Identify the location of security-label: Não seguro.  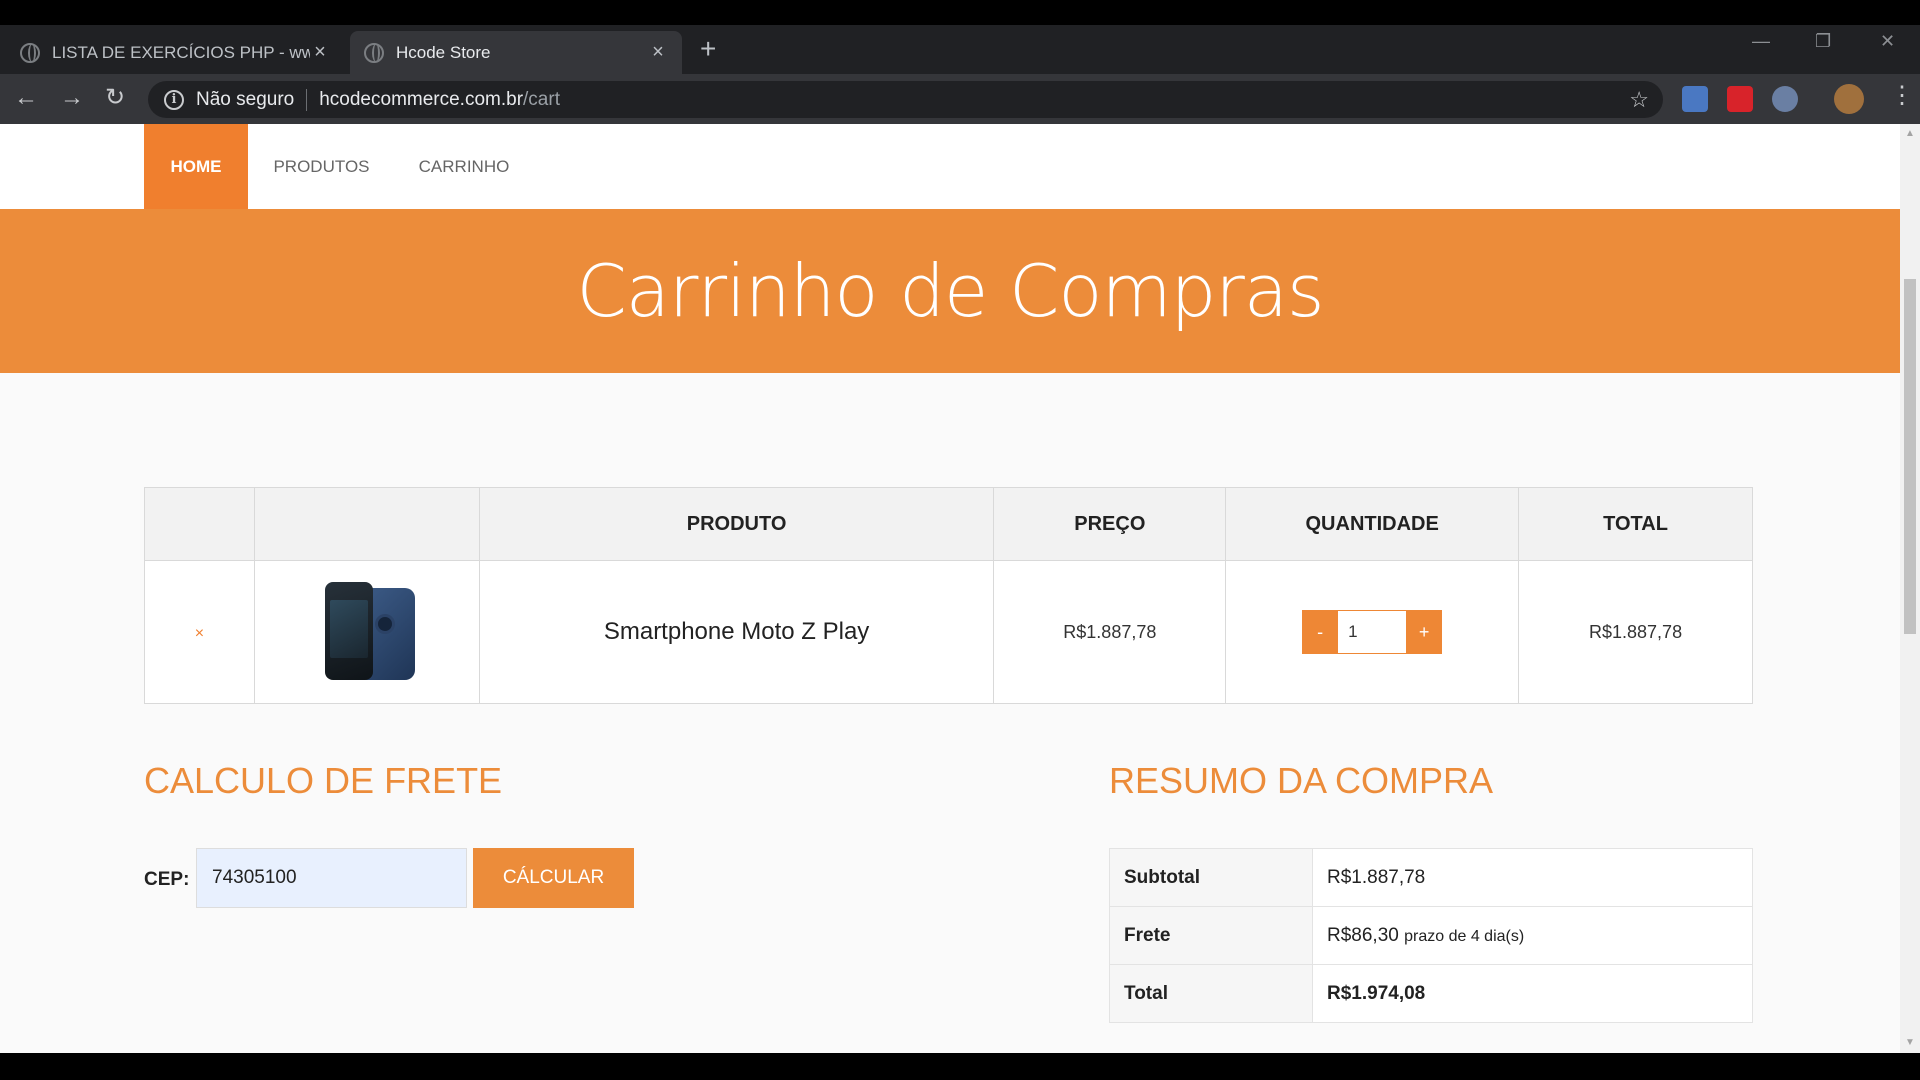
(245, 99).